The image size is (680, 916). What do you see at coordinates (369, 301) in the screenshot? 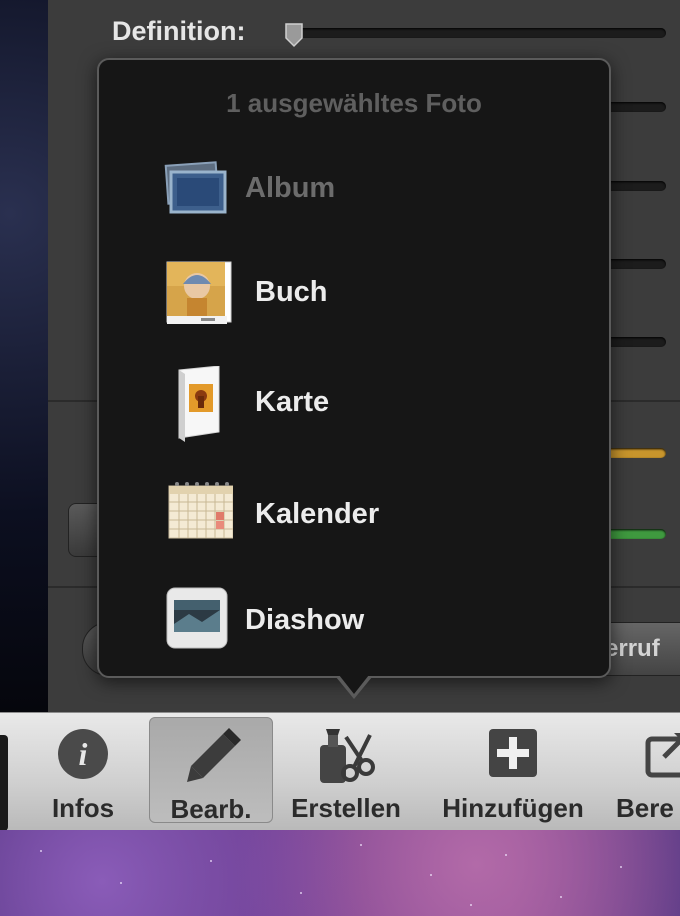
I see `menu-item-book: Buch` at bounding box center [369, 301].